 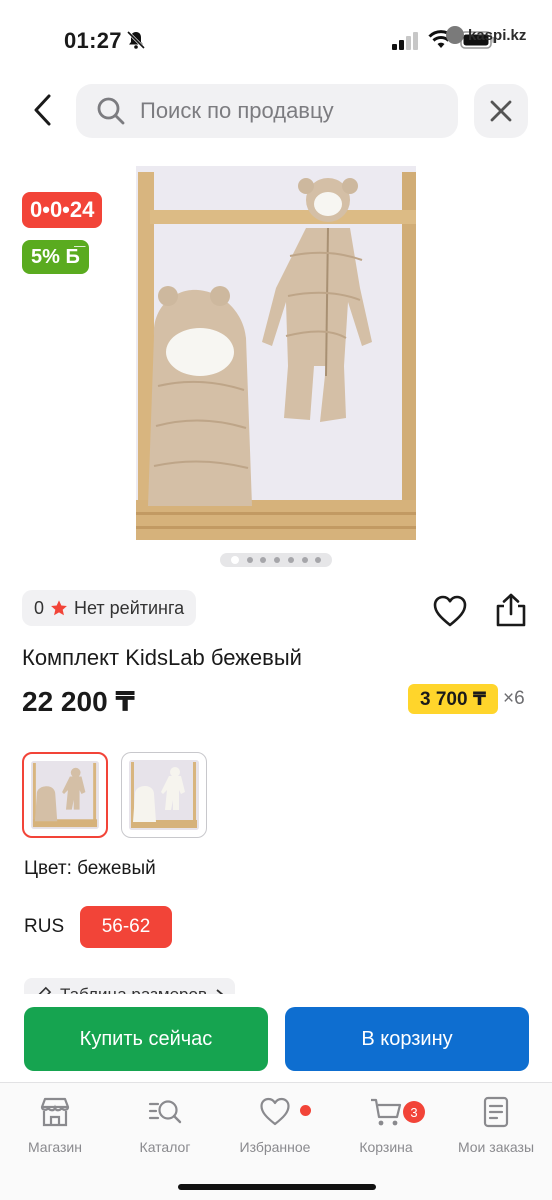 I want to click on close-button, so click(x=501, y=111).